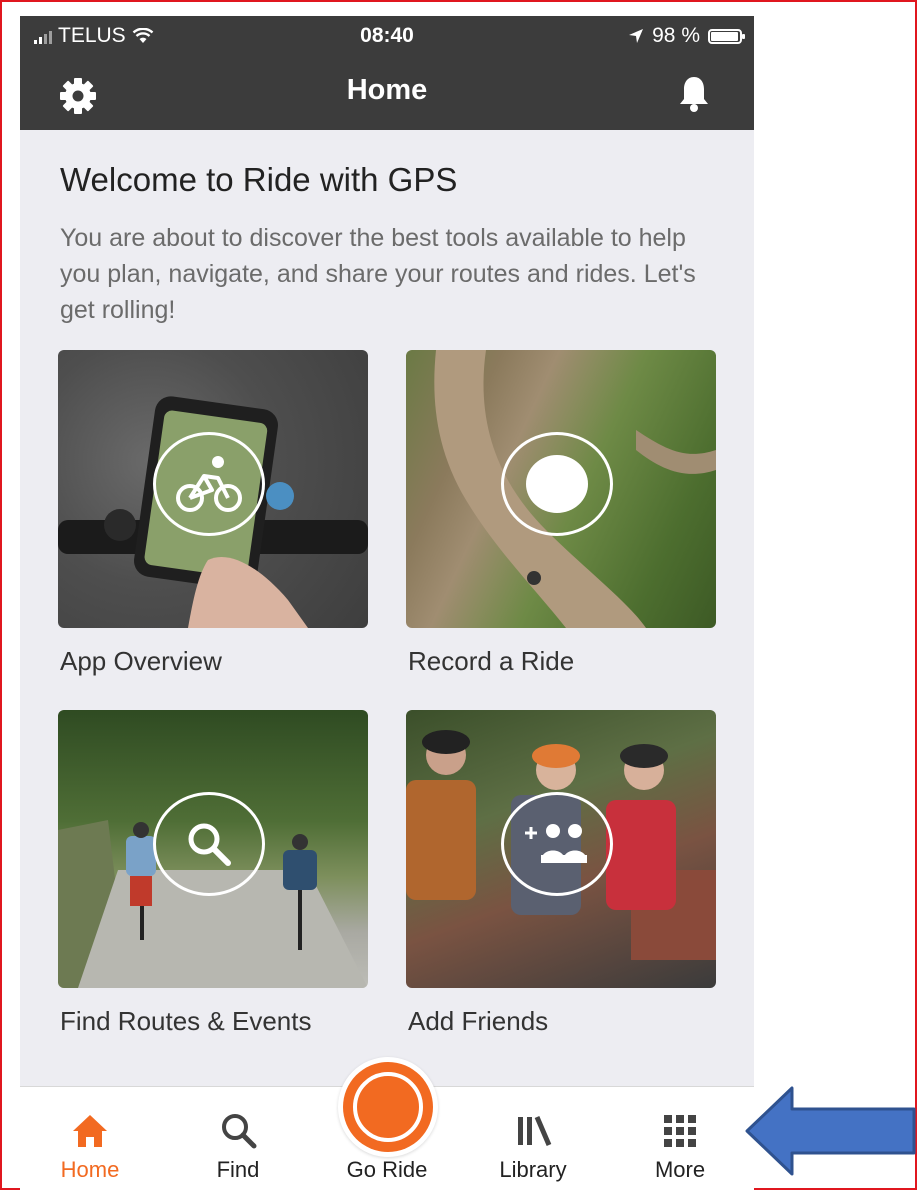 The width and height of the screenshot is (917, 1190). I want to click on tab-go-ride-label: Go Ride, so click(387, 1169).